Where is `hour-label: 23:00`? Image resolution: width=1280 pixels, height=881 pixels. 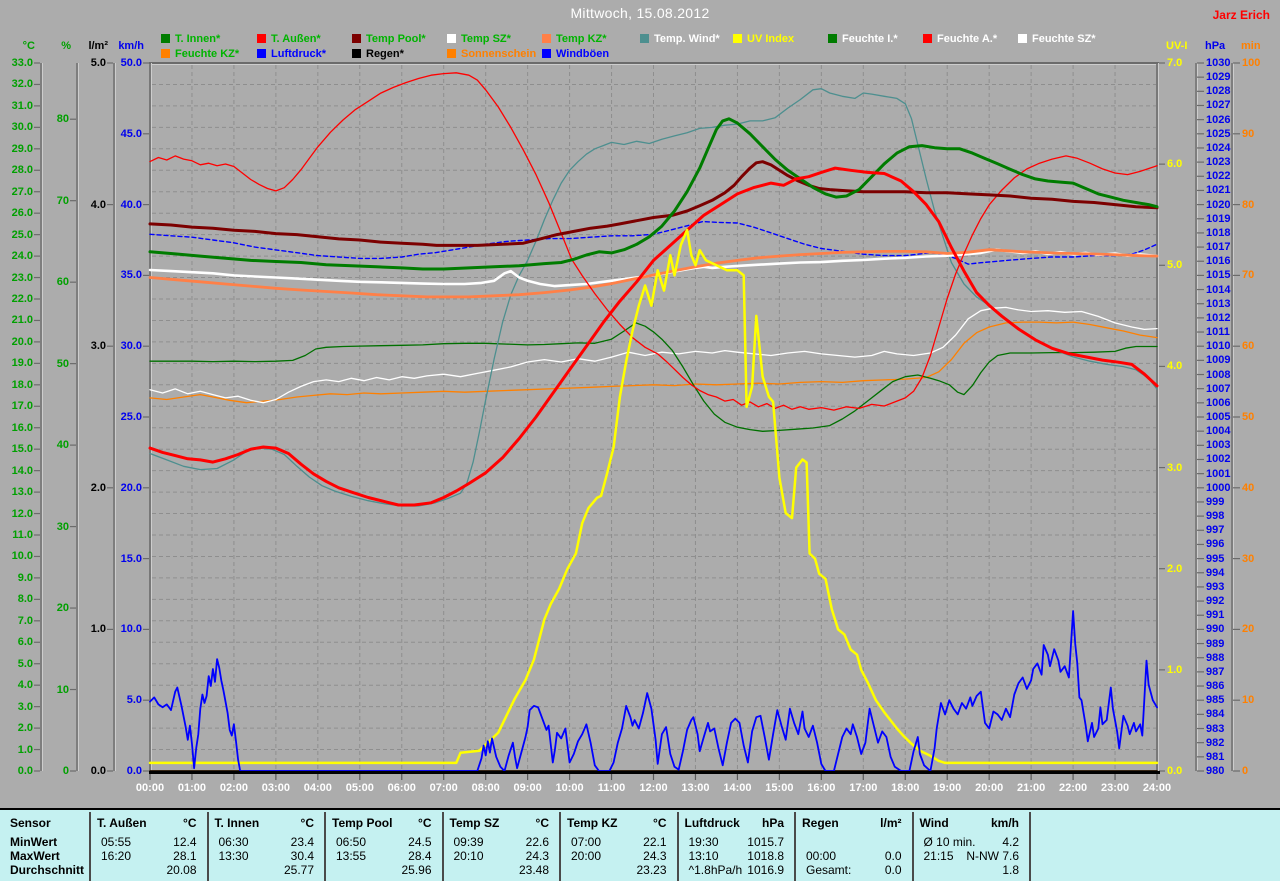
hour-label: 23:00 is located at coordinates (1115, 788).